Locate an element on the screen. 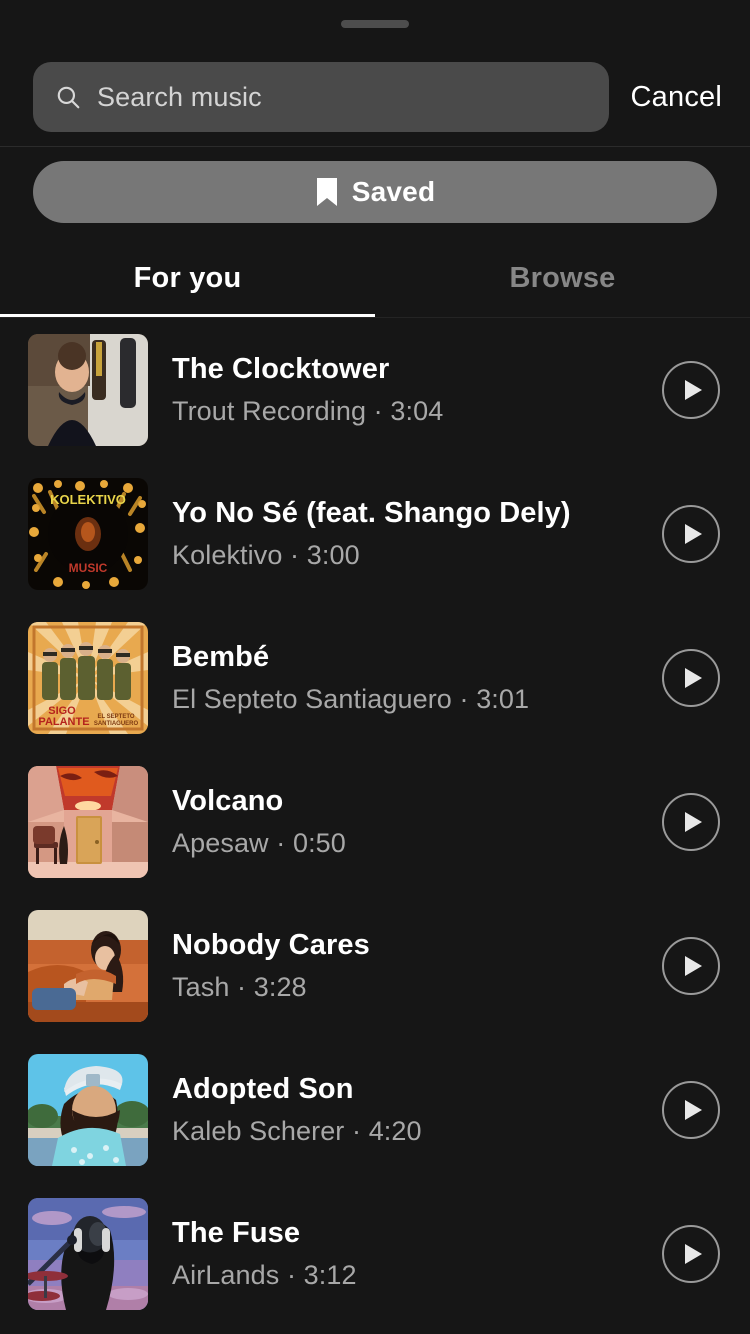 Image resolution: width=750 pixels, height=1334 pixels. svg-text: PALANTE is located at coordinates (63, 722).